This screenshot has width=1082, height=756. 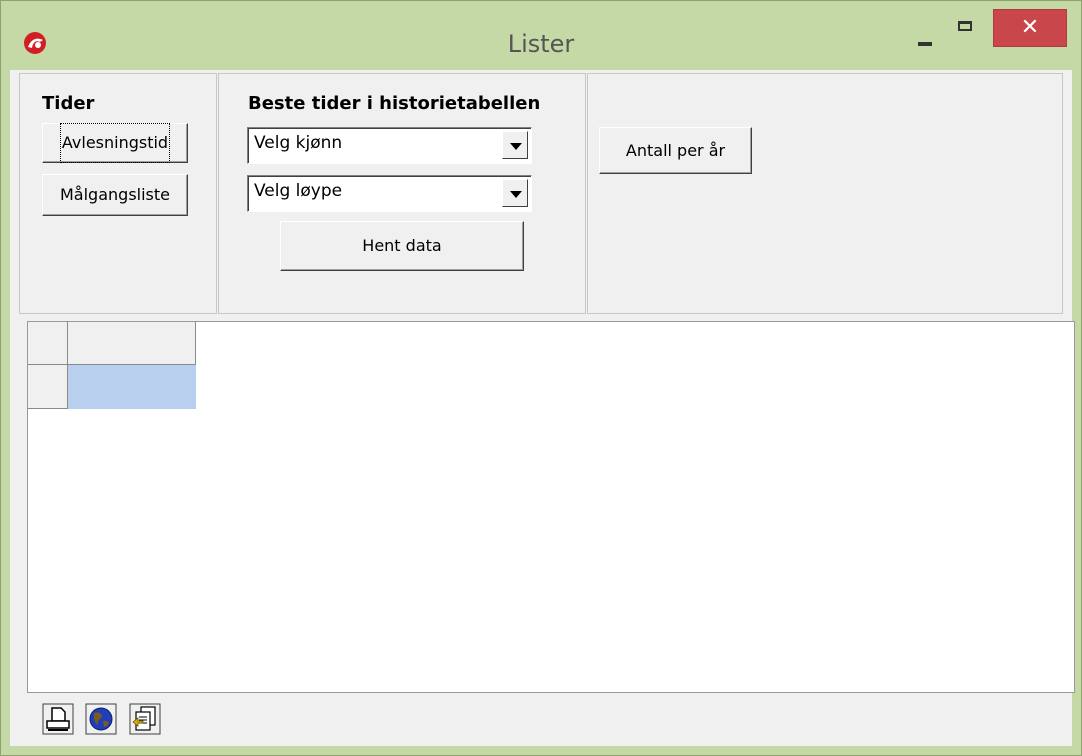 I want to click on minimize-button, so click(x=926, y=39).